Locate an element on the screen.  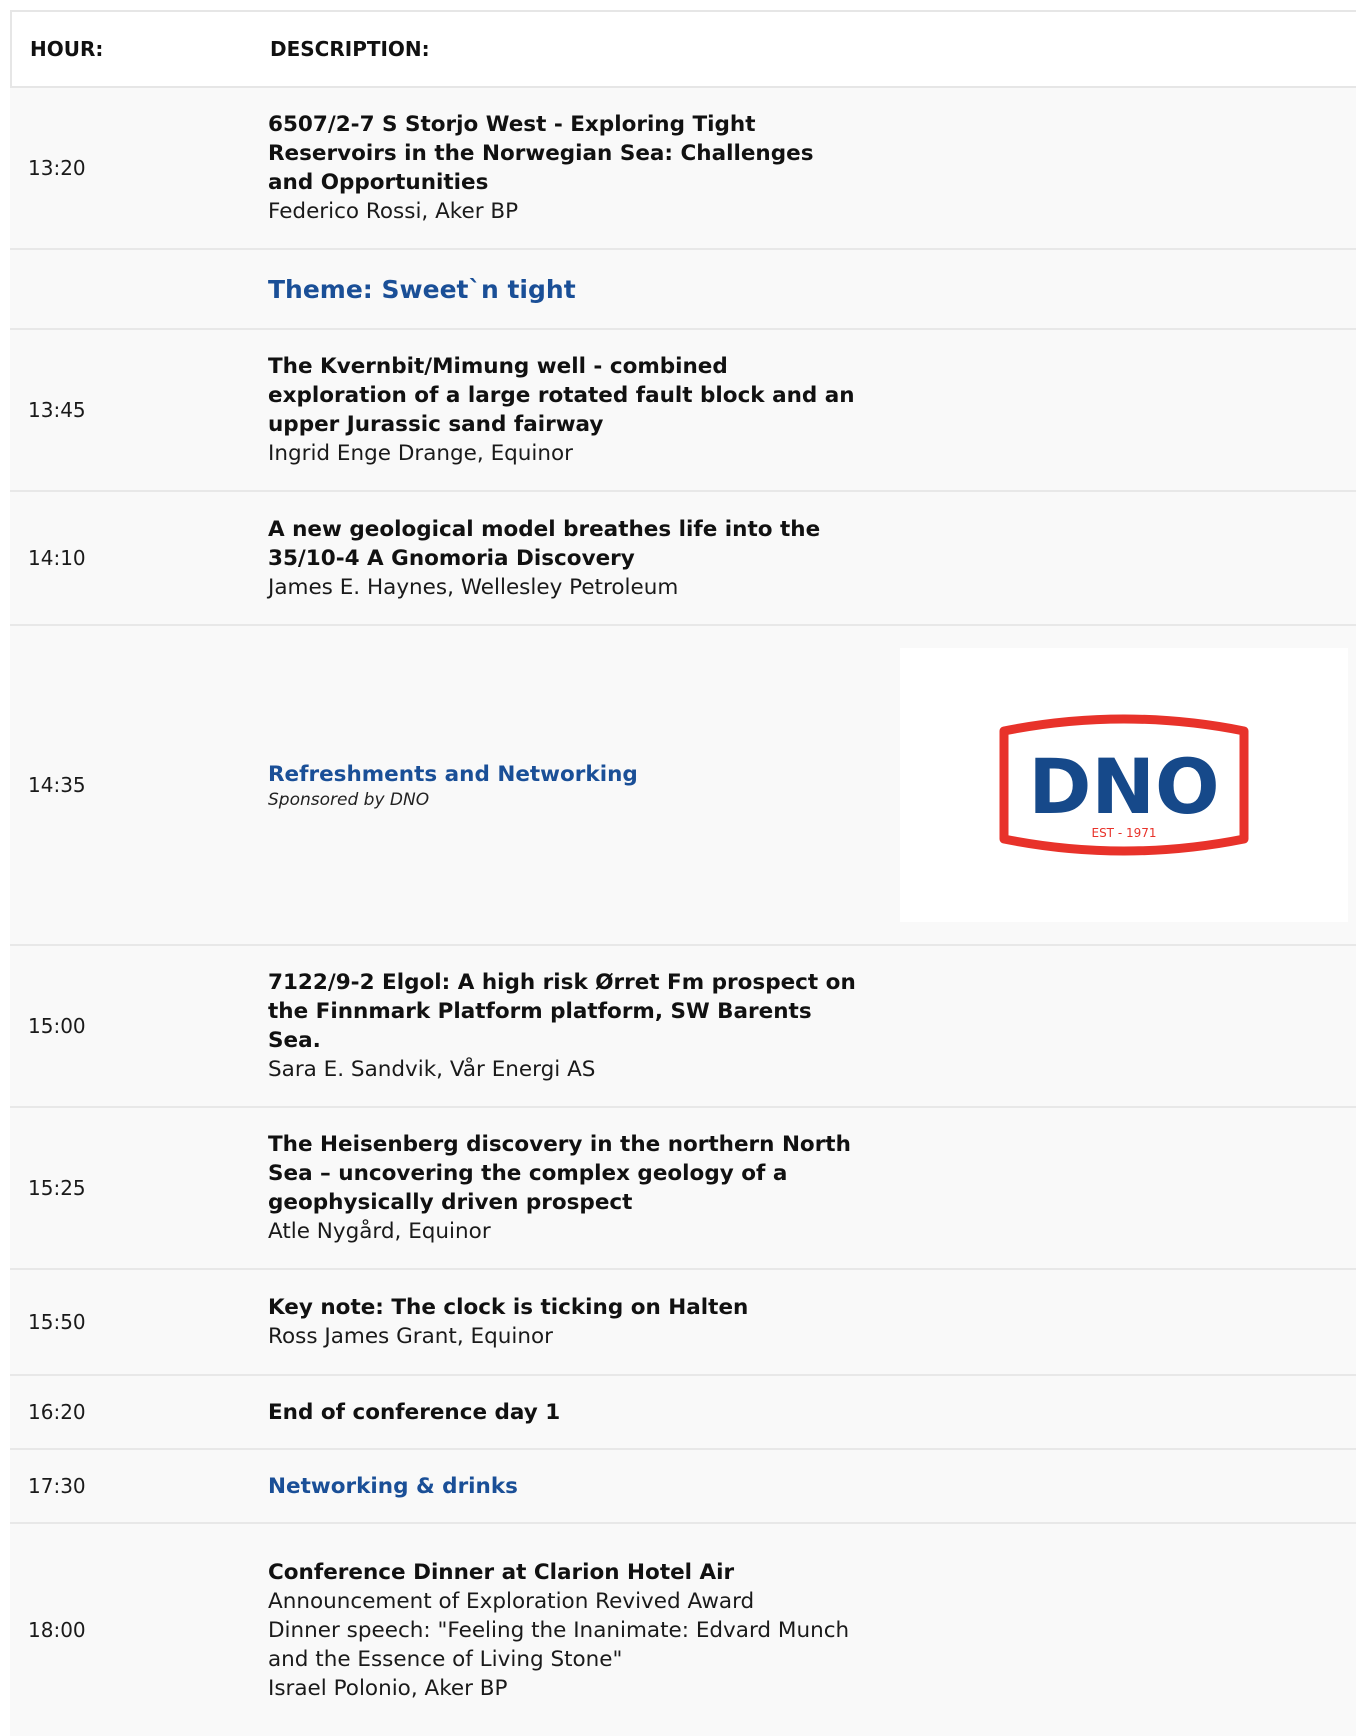
row-time: 18:00 is located at coordinates (57, 1630).